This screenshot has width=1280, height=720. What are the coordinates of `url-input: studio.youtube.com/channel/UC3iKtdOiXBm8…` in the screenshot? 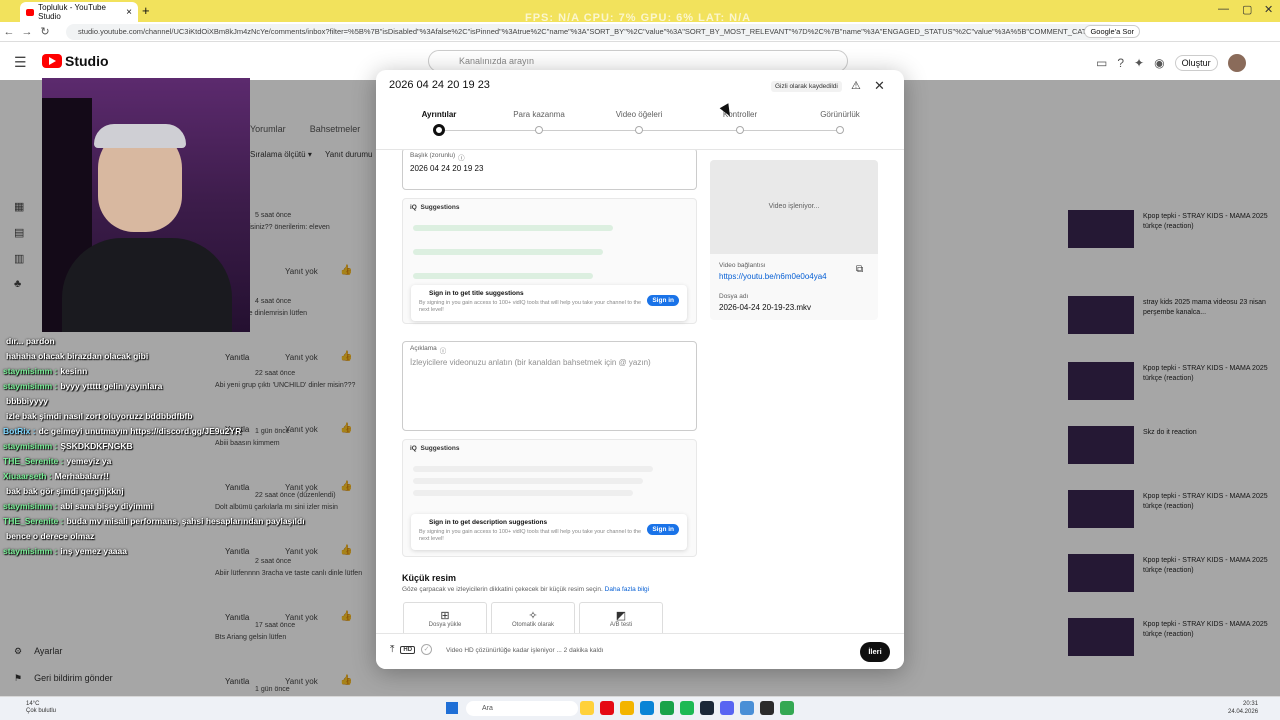 It's located at (591, 32).